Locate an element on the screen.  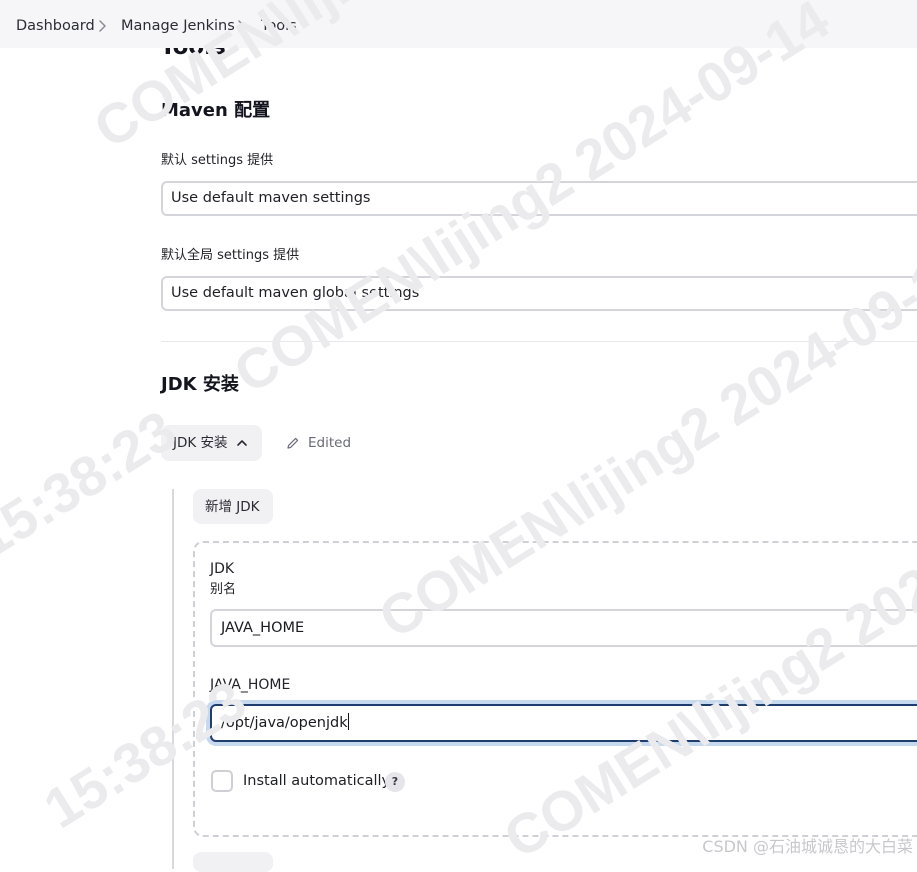
java-home-input: /opt/java/openjdk is located at coordinates (563, 723).